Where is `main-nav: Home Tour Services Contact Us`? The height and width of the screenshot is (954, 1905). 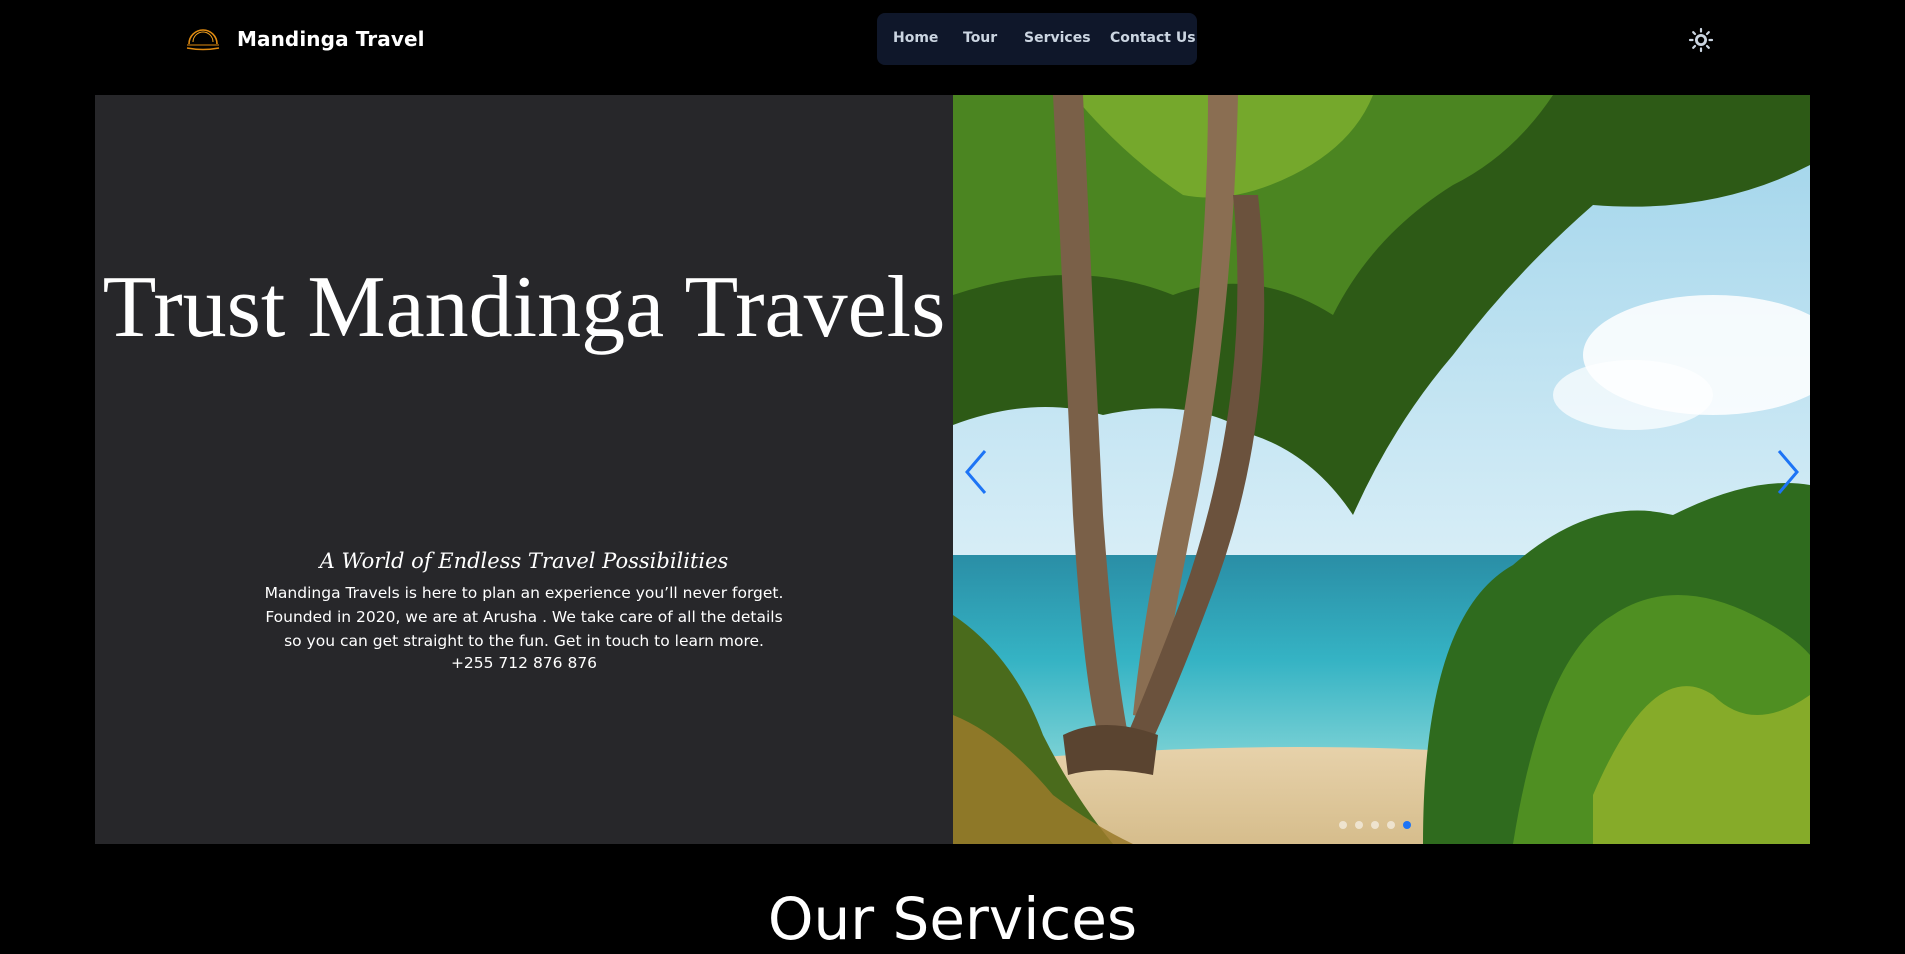 main-nav: Home Tour Services Contact Us is located at coordinates (1037, 39).